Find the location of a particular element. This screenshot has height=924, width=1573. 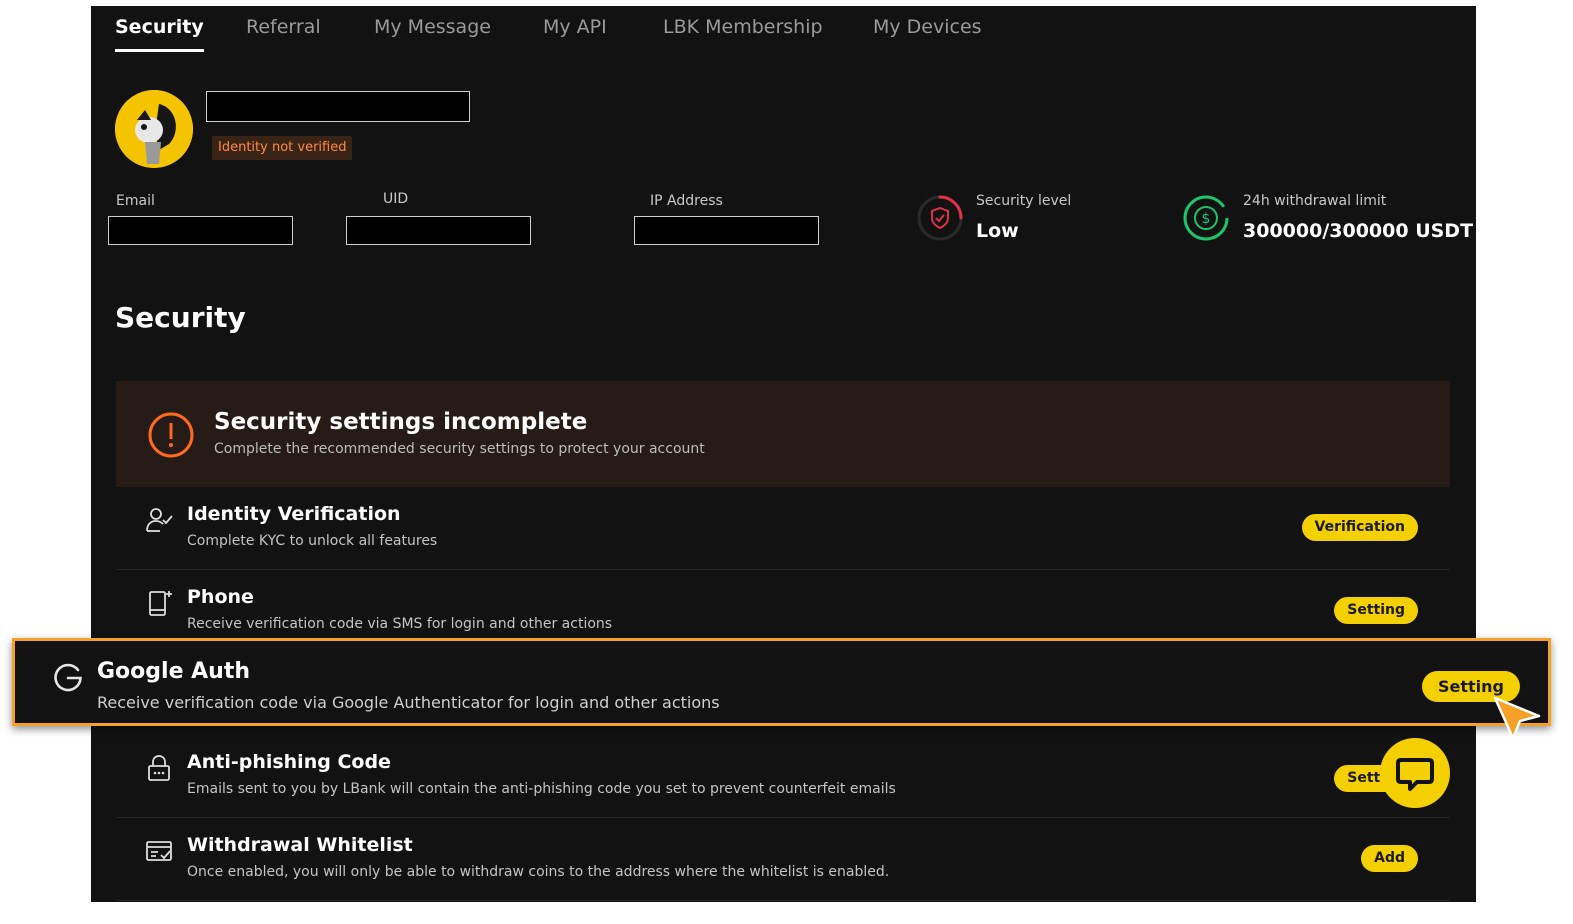

banner-title: Security settings incomplete is located at coordinates (401, 422).